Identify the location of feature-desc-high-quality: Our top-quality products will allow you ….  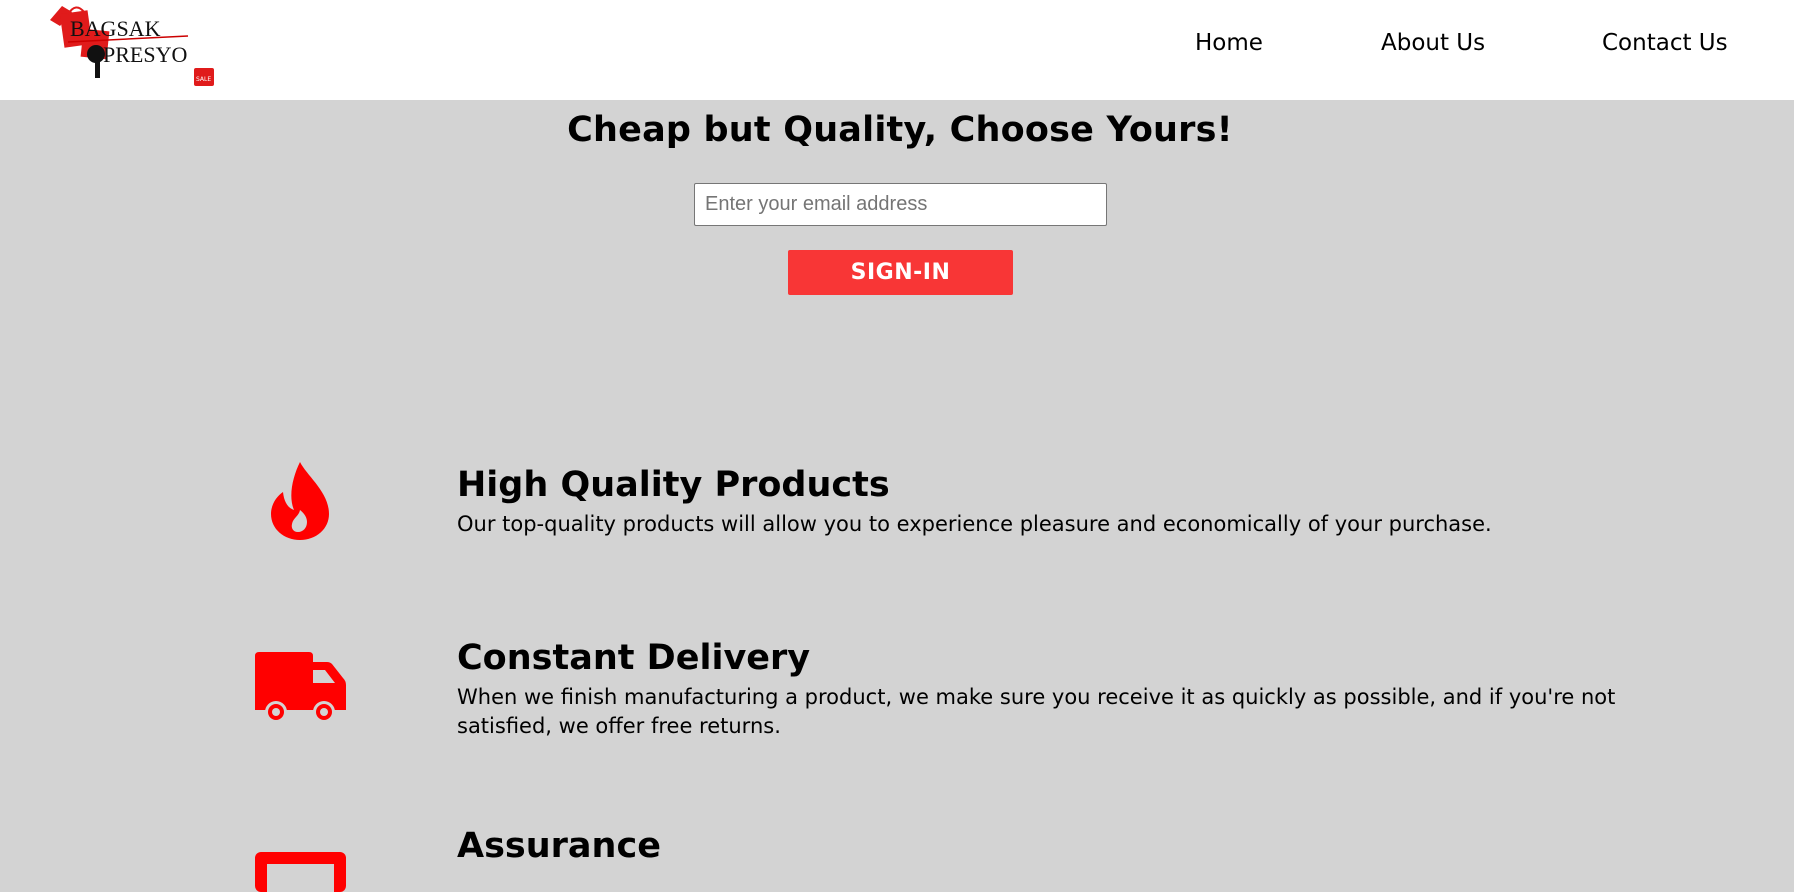
(974, 524).